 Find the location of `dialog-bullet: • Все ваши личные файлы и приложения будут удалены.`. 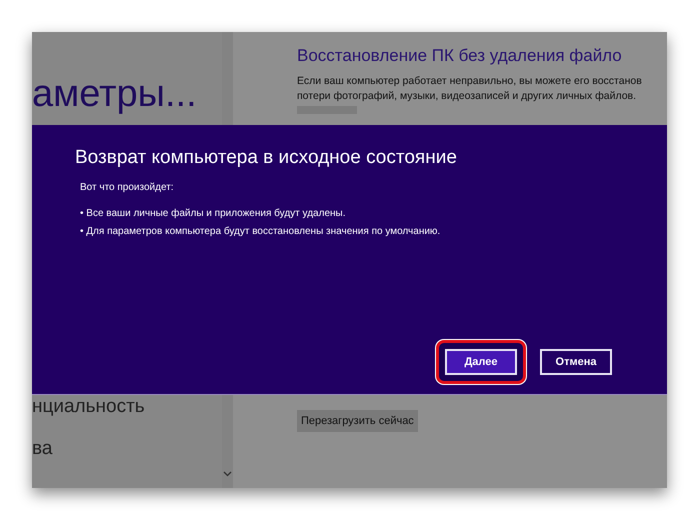

dialog-bullet: • Все ваши личные файлы и приложения будут удалены. is located at coordinates (213, 214).